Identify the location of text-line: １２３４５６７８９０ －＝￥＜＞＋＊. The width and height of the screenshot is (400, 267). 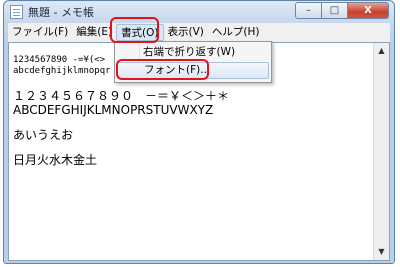
(121, 96).